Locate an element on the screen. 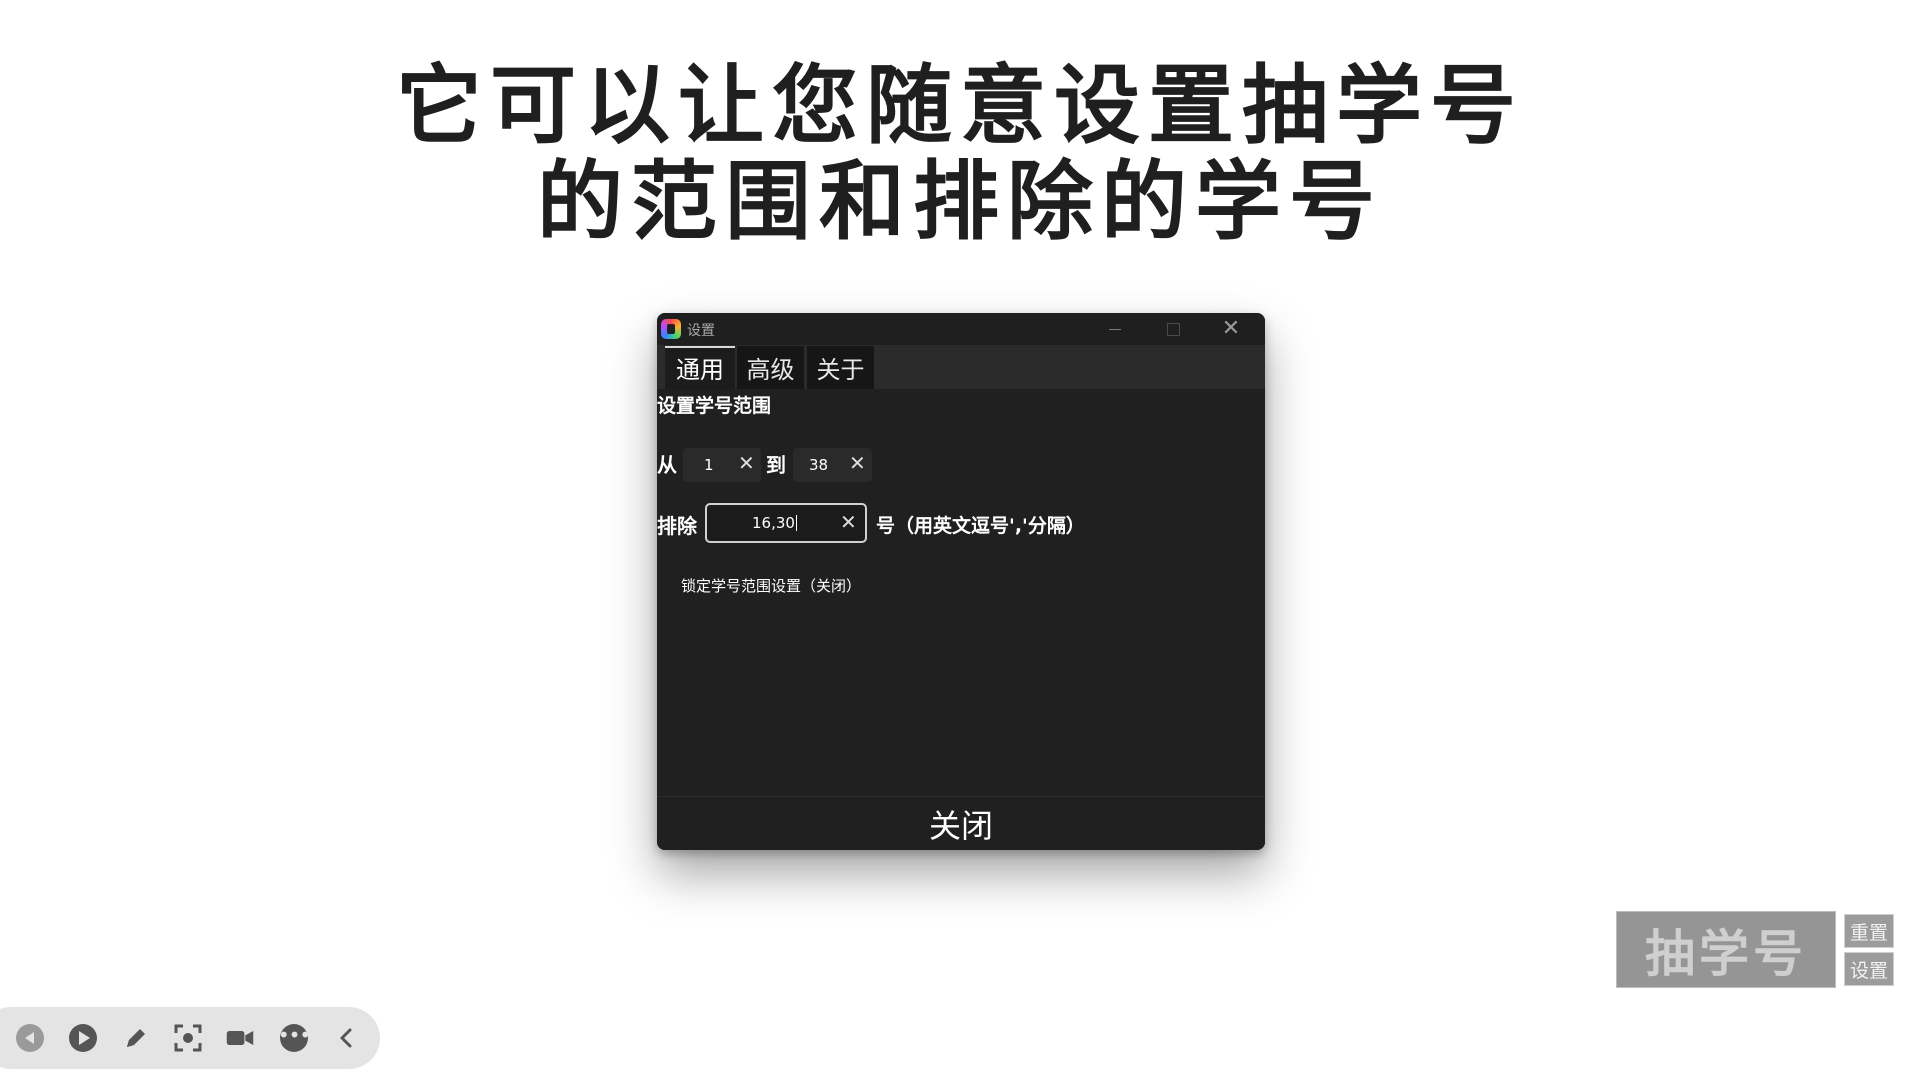  pen-button is located at coordinates (136, 1038).